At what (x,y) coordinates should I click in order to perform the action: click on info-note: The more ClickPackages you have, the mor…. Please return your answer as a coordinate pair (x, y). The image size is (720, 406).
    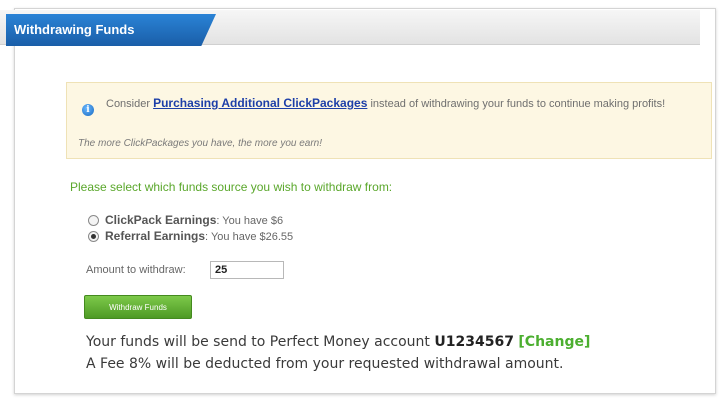
    Looking at the image, I should click on (200, 143).